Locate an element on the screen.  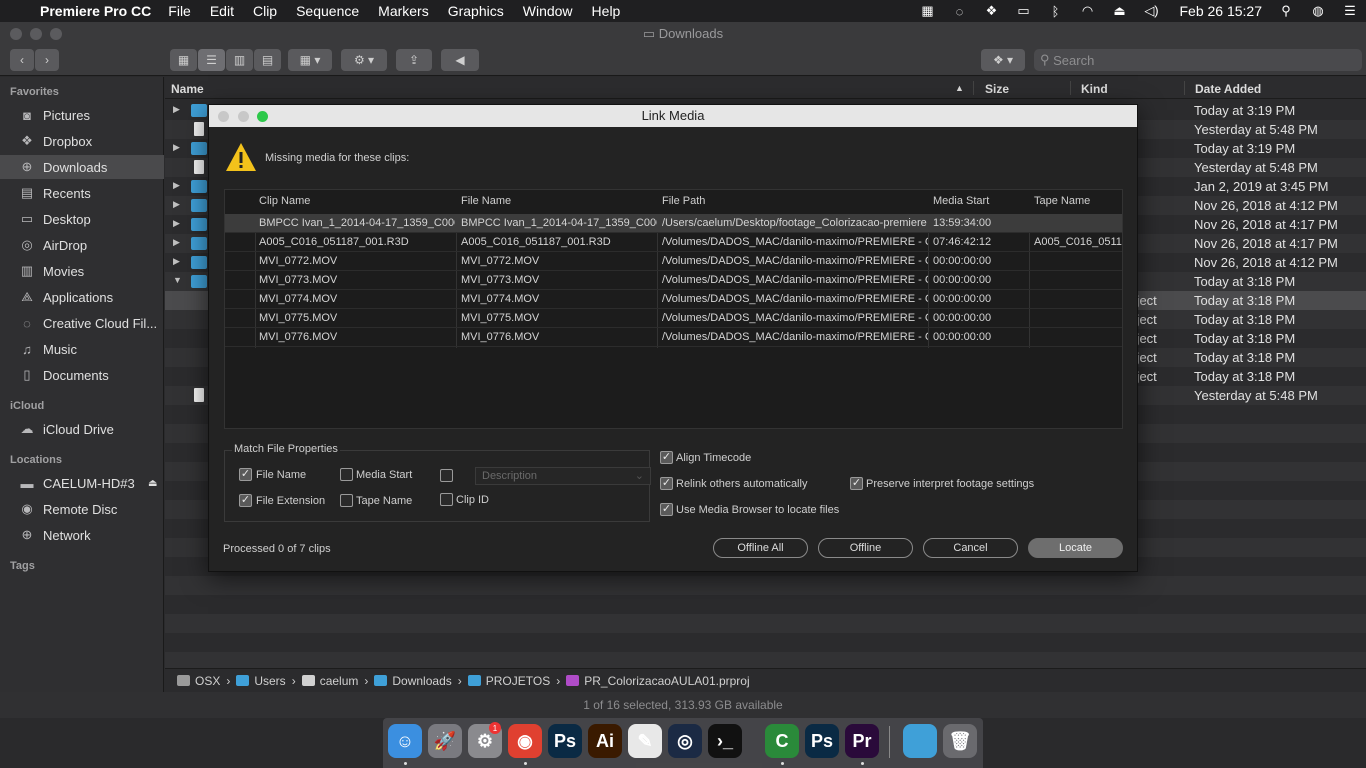
column-name: Name is located at coordinates (187, 89).